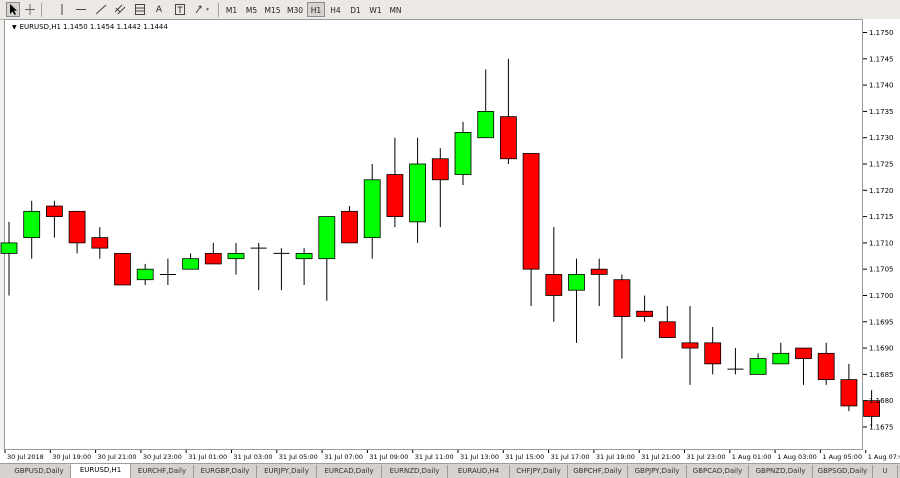 This screenshot has height=478, width=900. I want to click on time-label: 31 Jul 03:00, so click(253, 457).